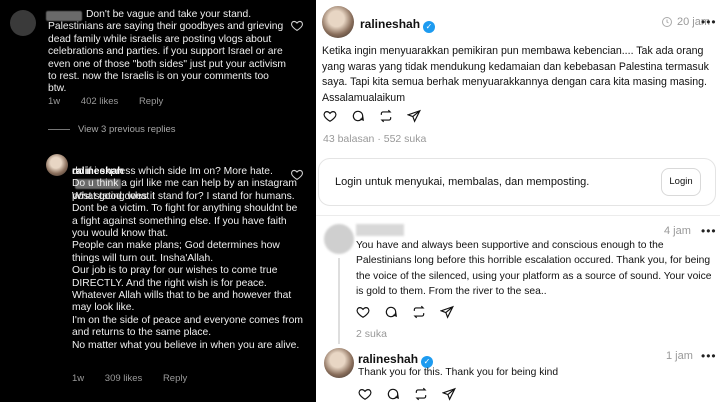  I want to click on post-username: ralineshah, so click(390, 24).